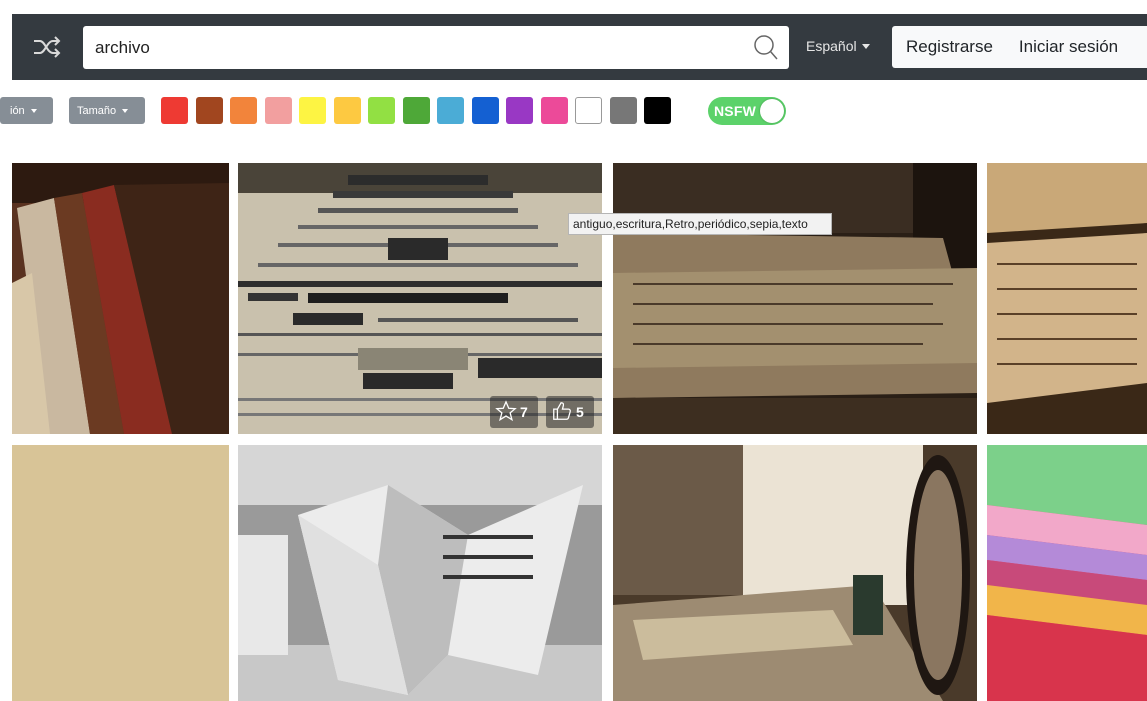 The height and width of the screenshot is (701, 1147). Describe the element at coordinates (772, 111) in the screenshot. I see `toggle-knob` at that location.